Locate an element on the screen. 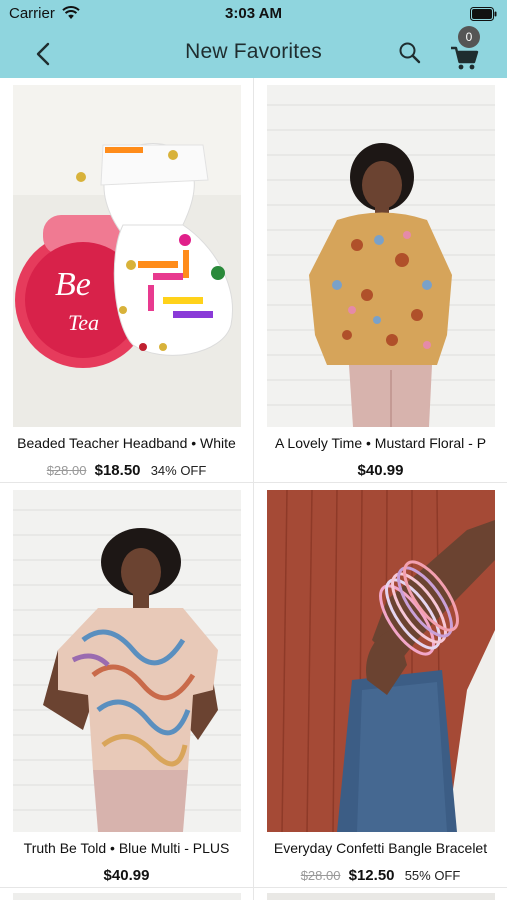 This screenshot has height=900, width=507. sale-price: $18.50 is located at coordinates (117, 470).